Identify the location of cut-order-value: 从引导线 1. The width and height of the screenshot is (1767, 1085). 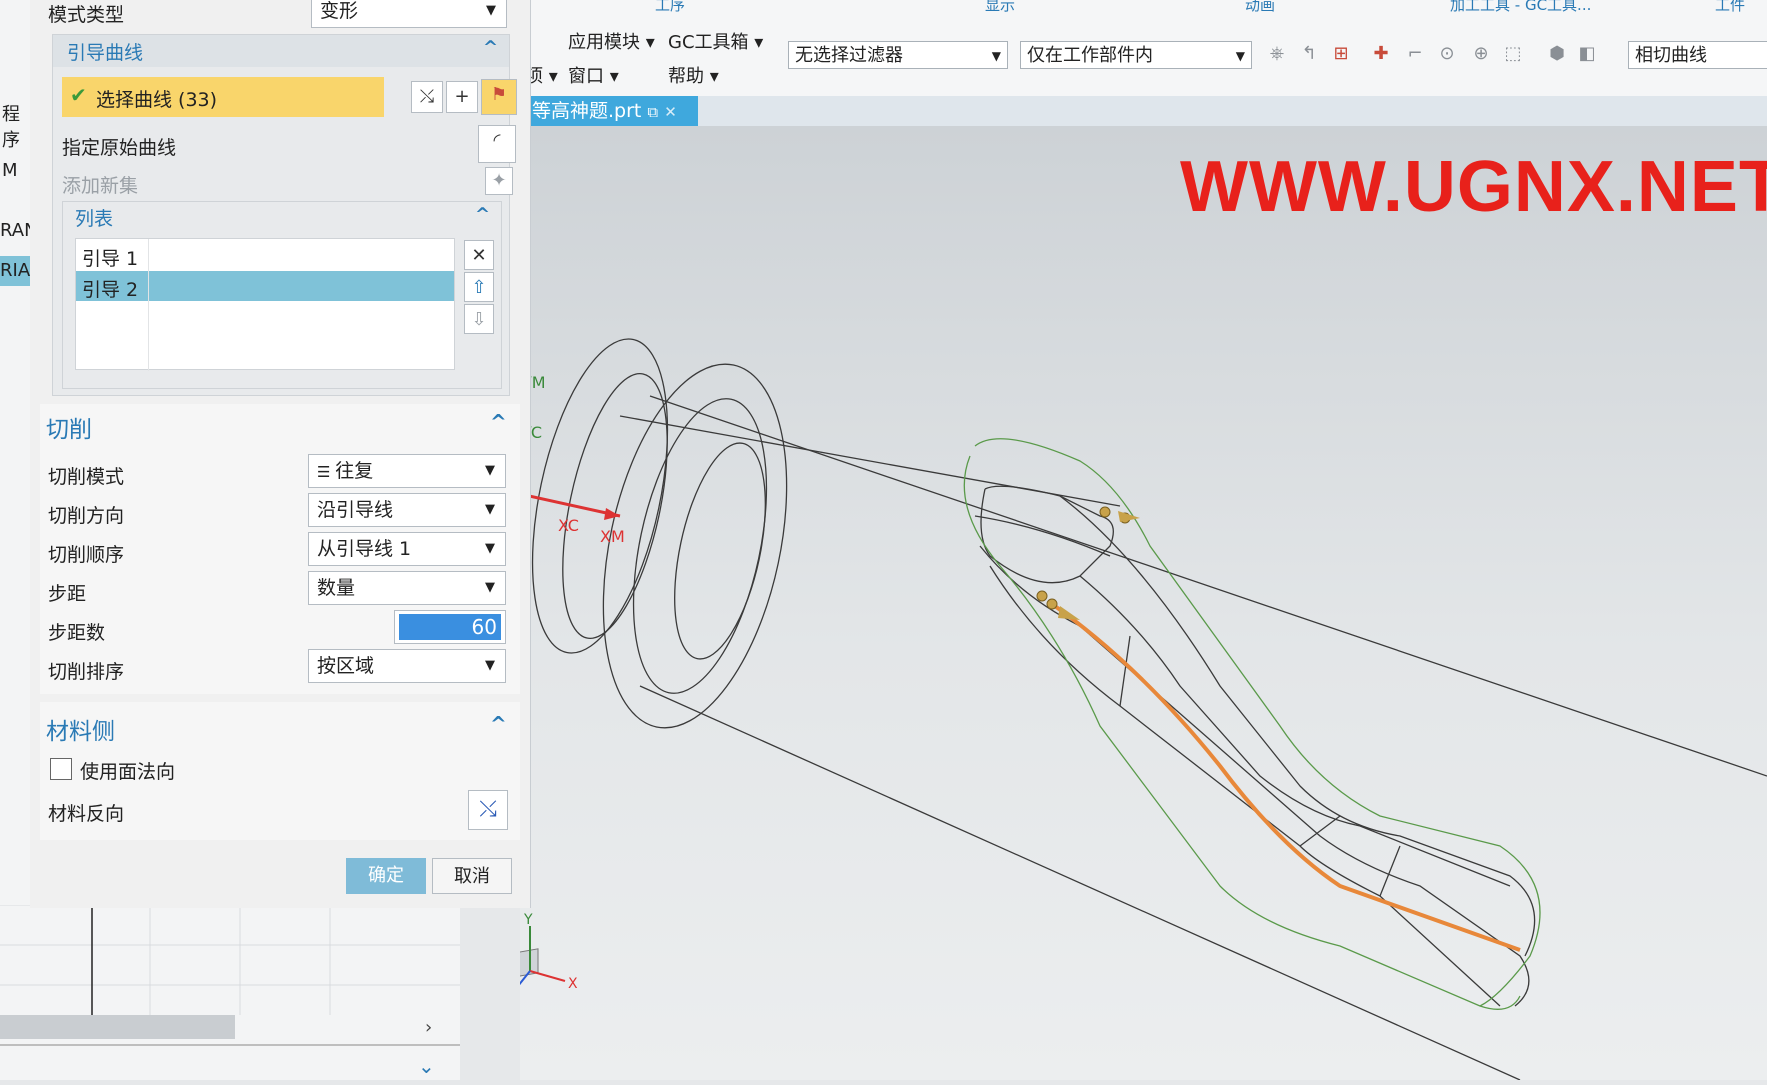
(364, 549).